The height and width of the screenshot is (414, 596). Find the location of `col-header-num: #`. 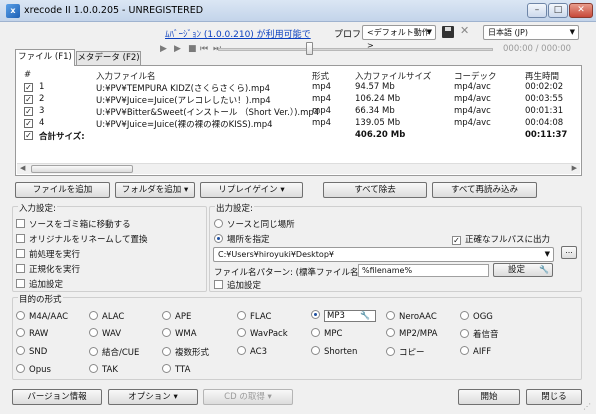

col-header-num: # is located at coordinates (27, 75).